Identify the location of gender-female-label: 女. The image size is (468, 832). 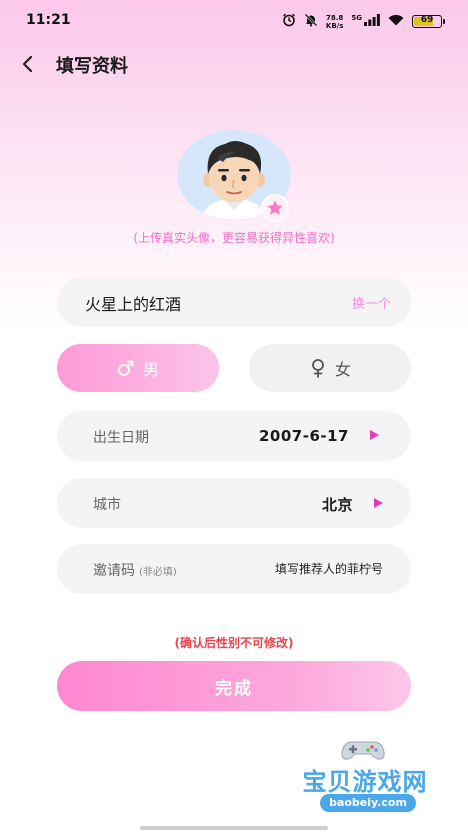
(342, 369).